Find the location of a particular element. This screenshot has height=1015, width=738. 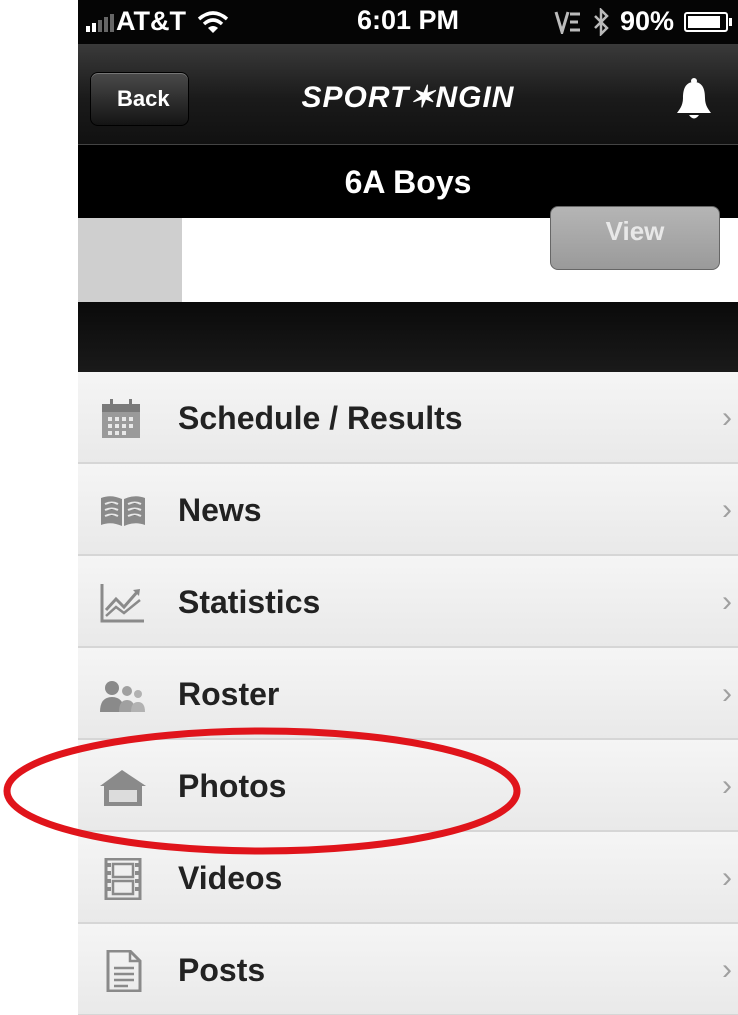

menu-item-news: News › is located at coordinates (408, 510).